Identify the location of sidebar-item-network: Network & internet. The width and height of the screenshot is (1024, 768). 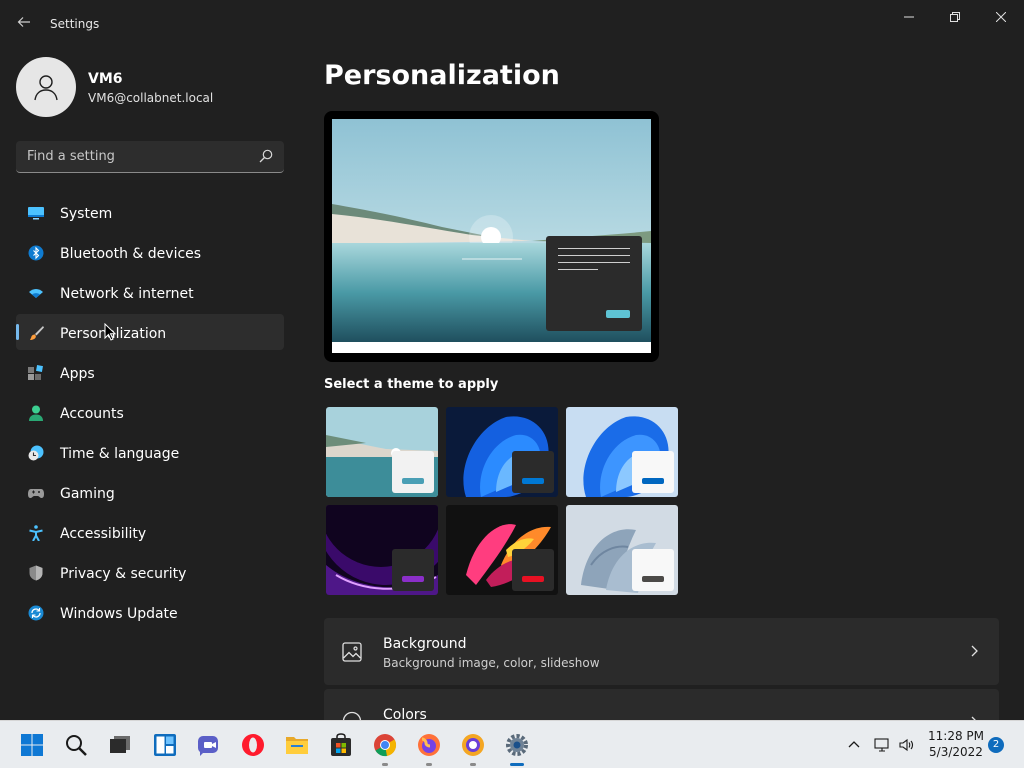
(150, 292).